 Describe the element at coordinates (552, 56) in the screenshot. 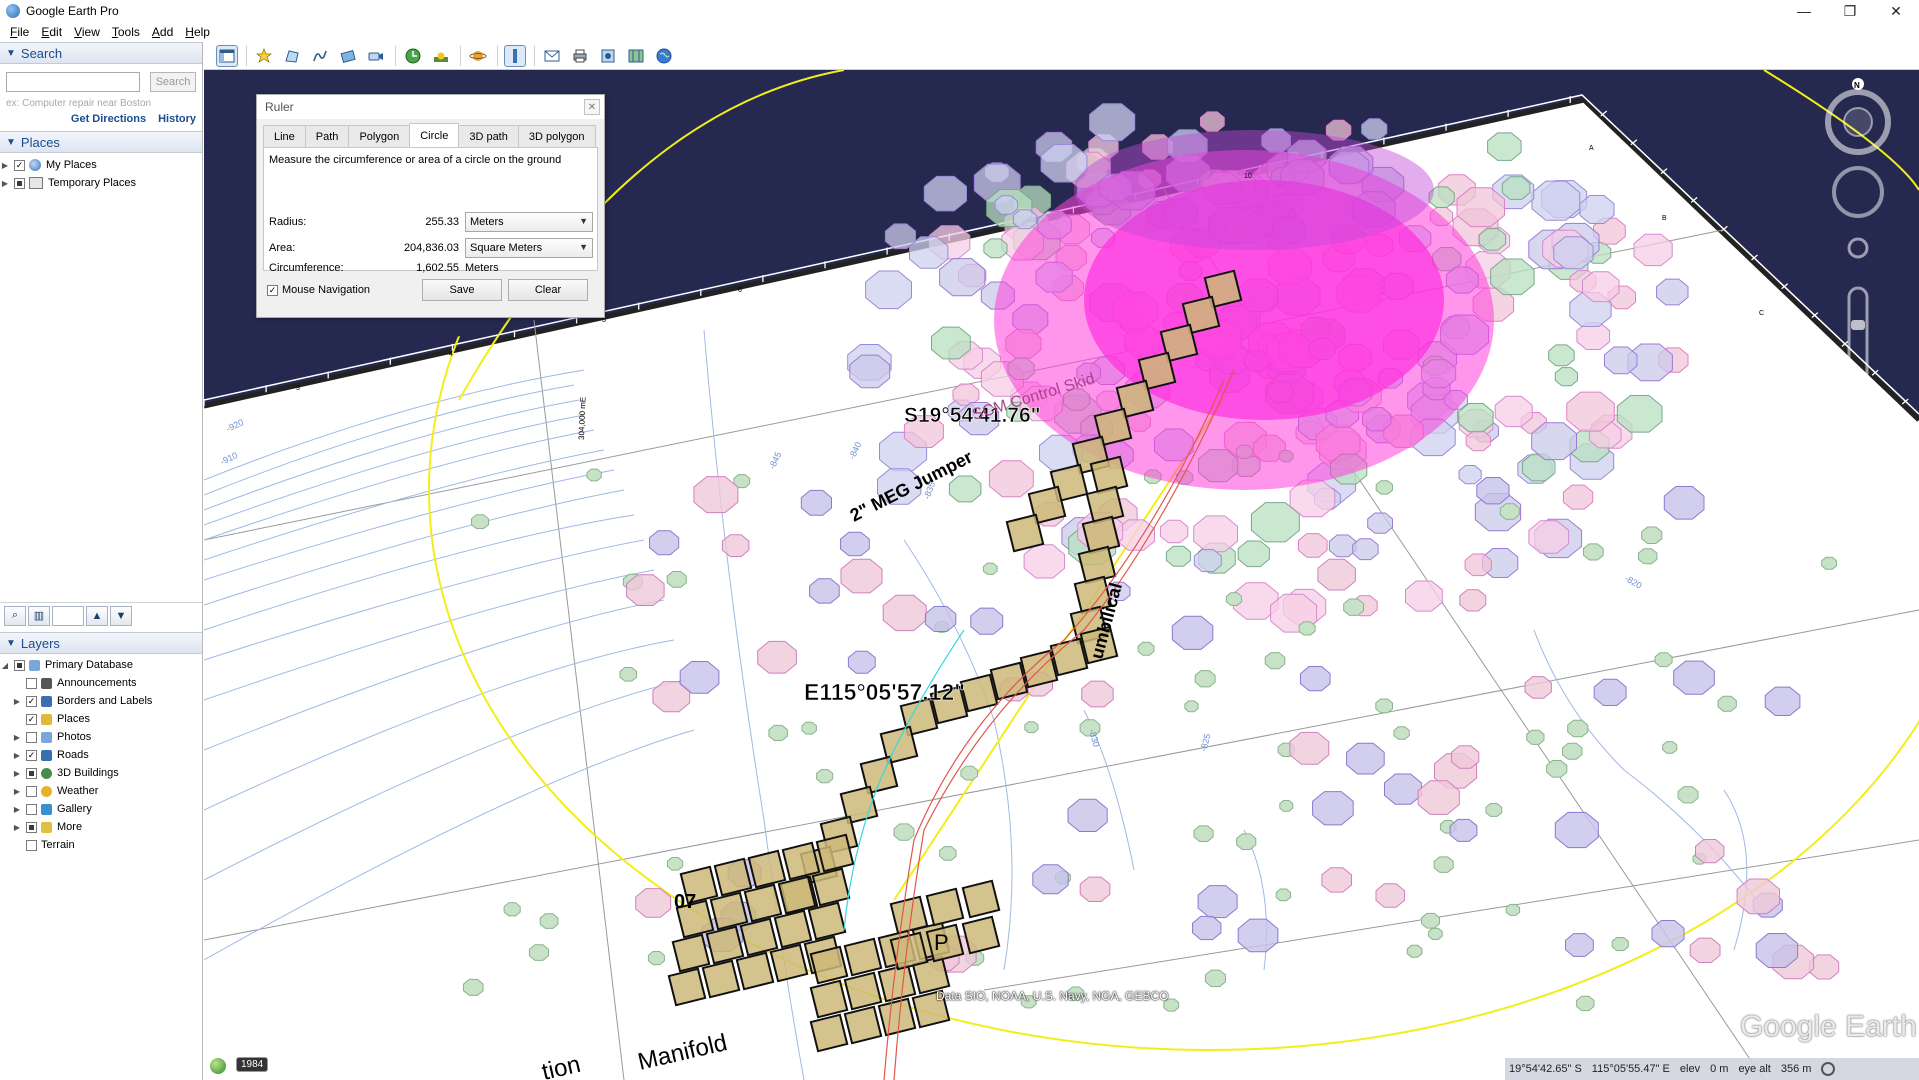

I see `email-icon` at that location.